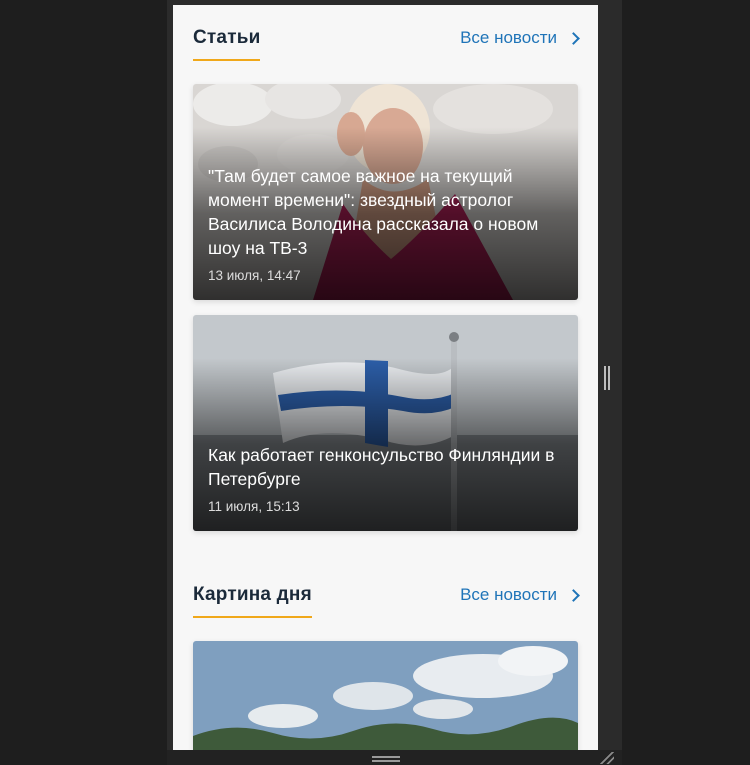 This screenshot has height=765, width=750. Describe the element at coordinates (252, 601) in the screenshot. I see `section-title: Картина дня` at that location.